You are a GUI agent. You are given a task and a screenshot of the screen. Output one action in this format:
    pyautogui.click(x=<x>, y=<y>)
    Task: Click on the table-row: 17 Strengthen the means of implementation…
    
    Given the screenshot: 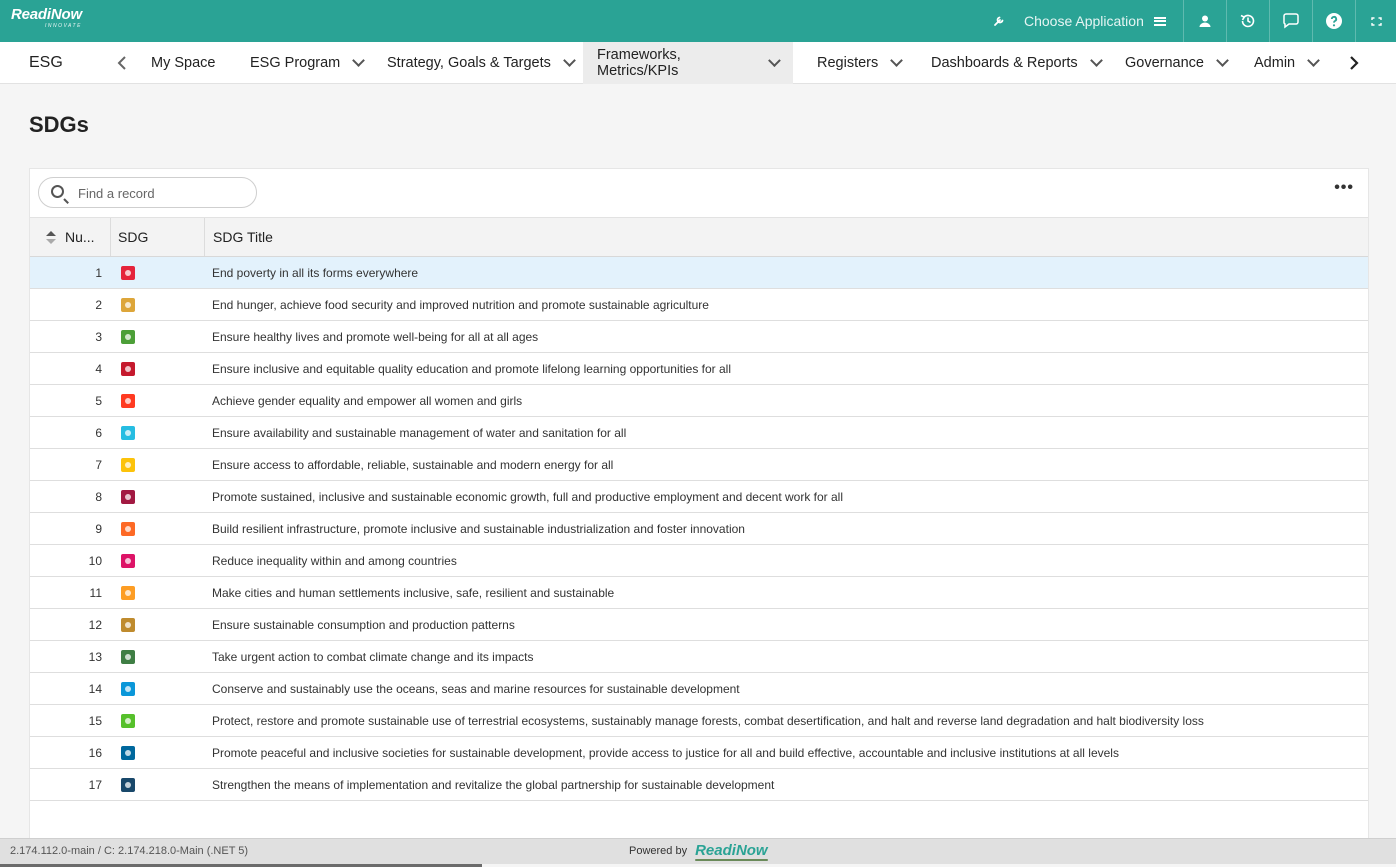 What is the action you would take?
    pyautogui.click(x=699, y=785)
    